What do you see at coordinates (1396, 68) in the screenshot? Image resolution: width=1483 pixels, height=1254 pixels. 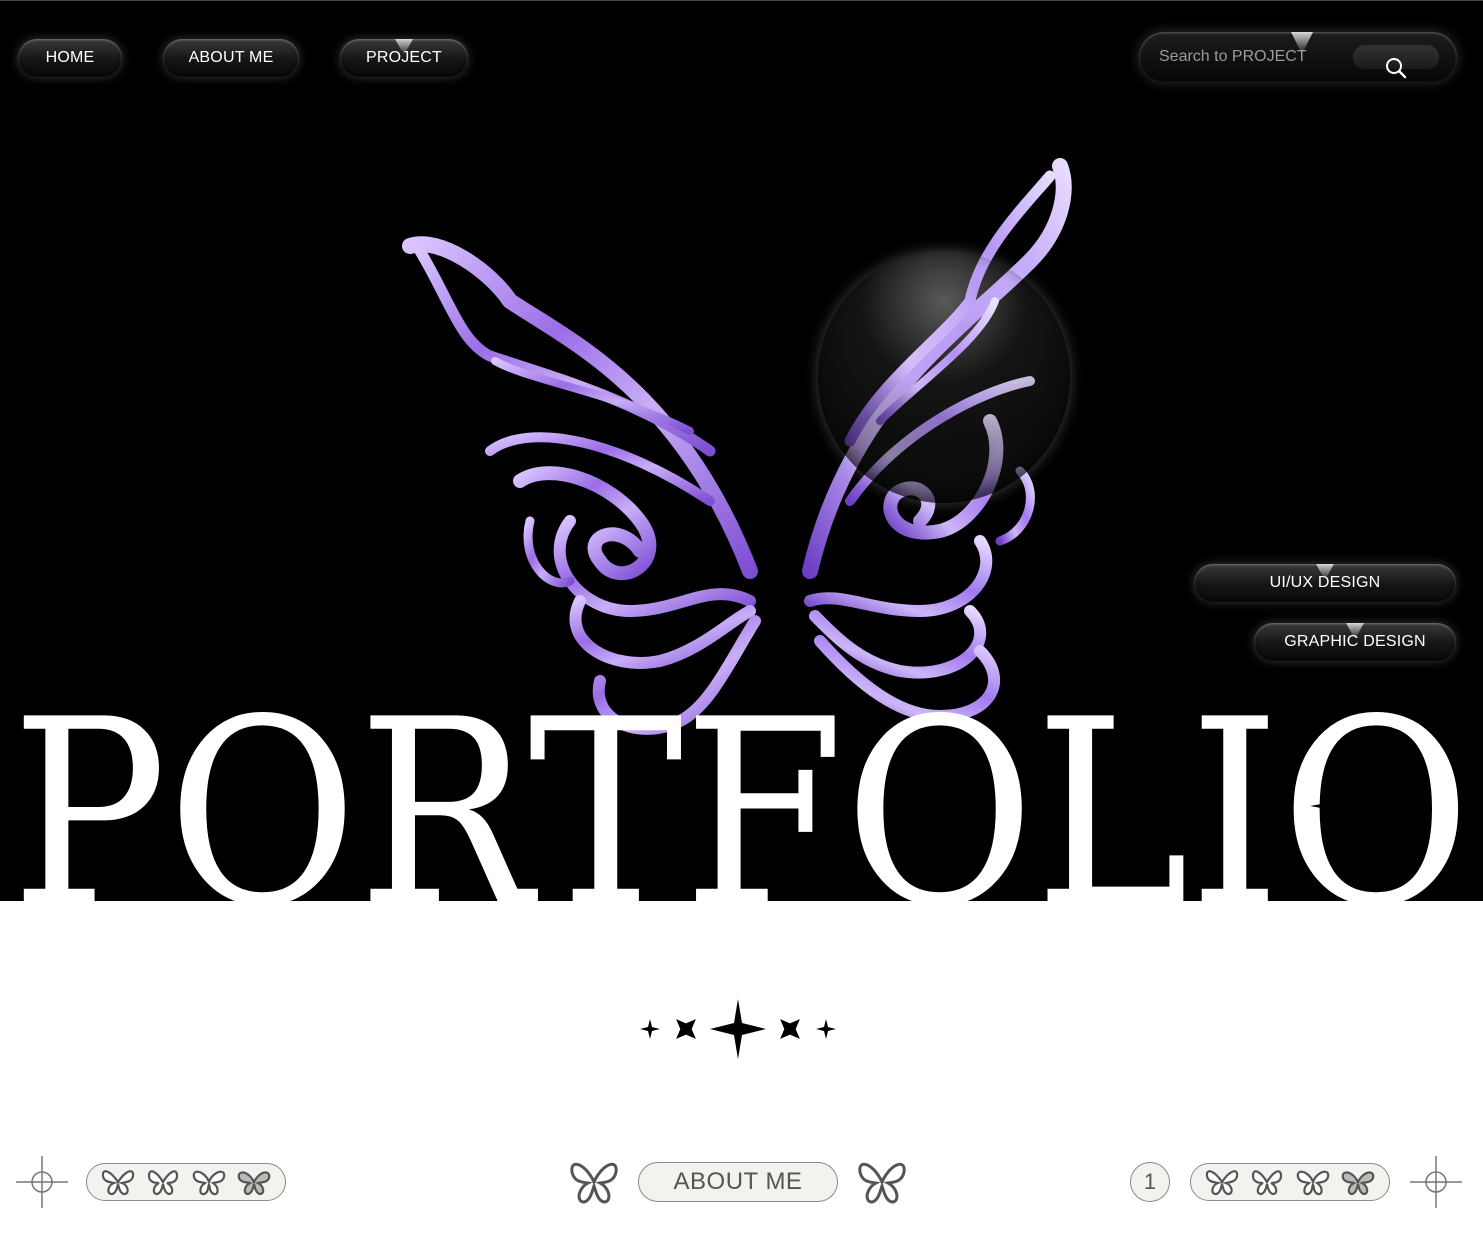 I see `magnifier-icon` at bounding box center [1396, 68].